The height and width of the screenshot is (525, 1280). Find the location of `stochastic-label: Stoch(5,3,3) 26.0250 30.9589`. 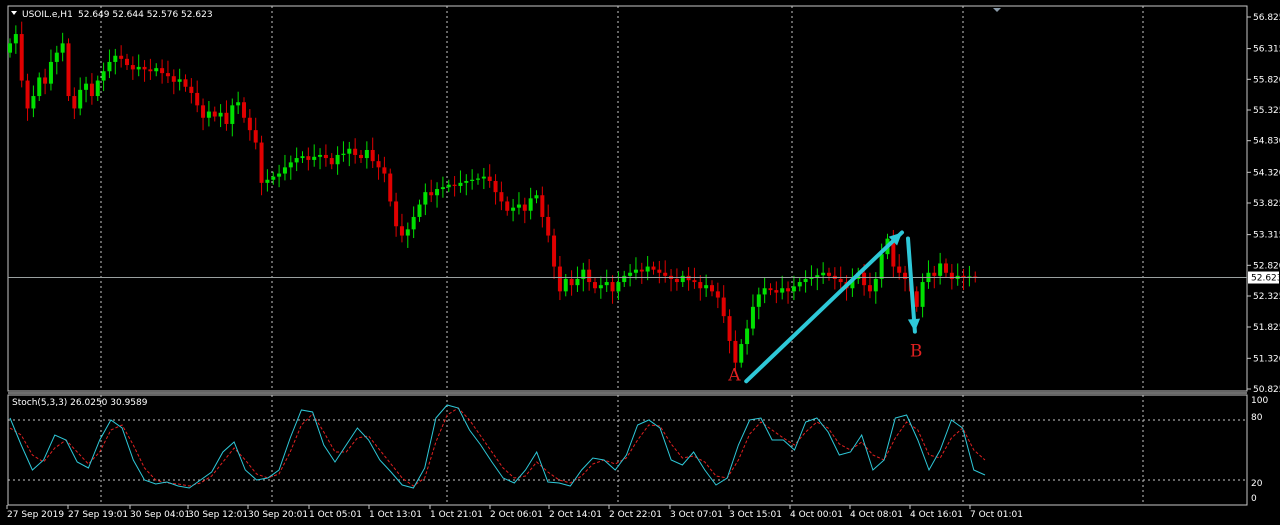

stochastic-label: Stoch(5,3,3) 26.0250 30.9589 is located at coordinates (80, 403).